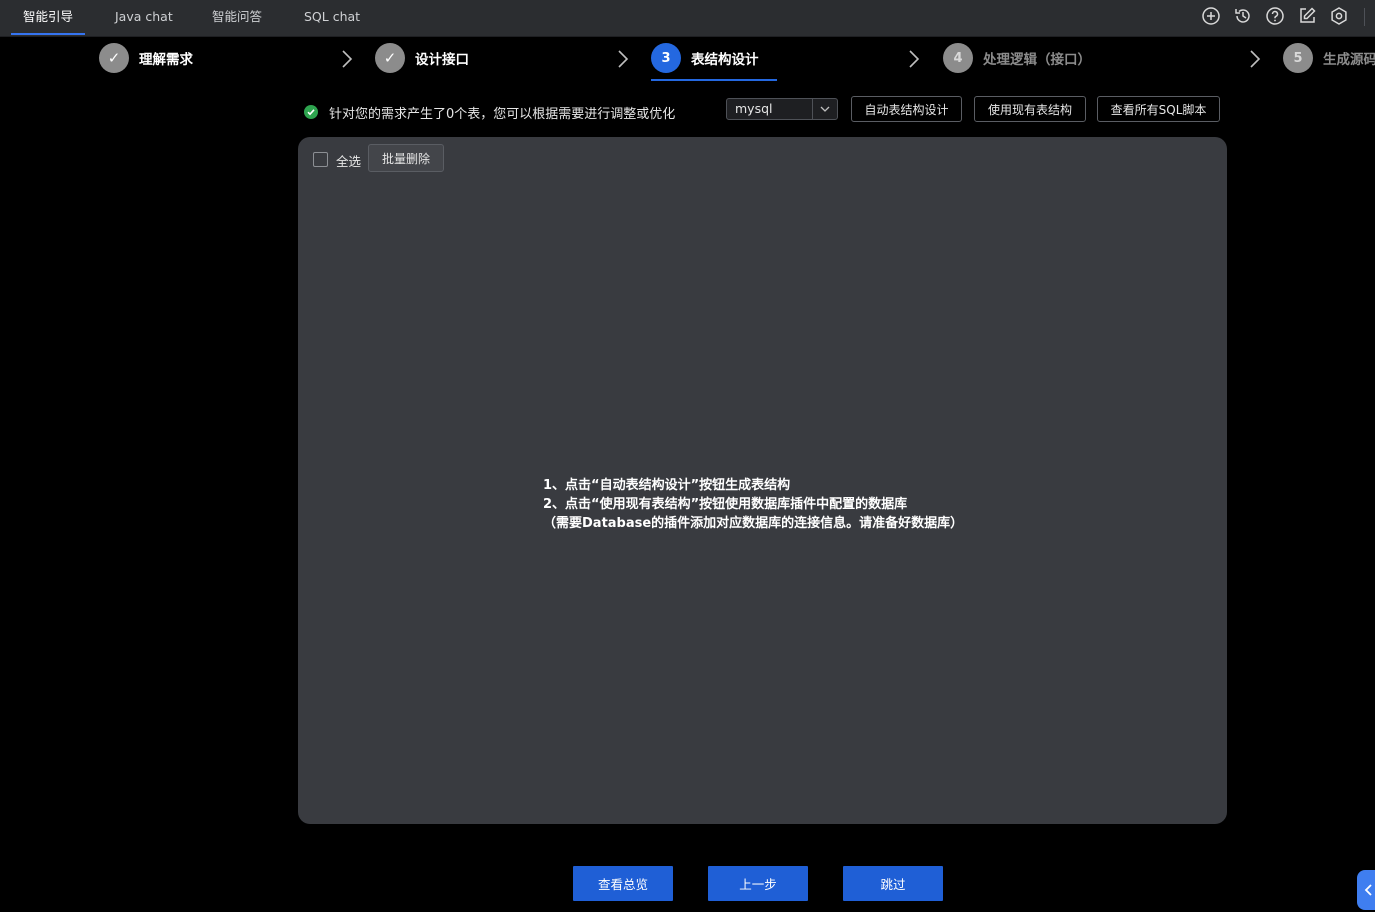 This screenshot has width=1375, height=912. Describe the element at coordinates (667, 485) in the screenshot. I see `hint-line-1: 1、点击“自动表结构设计”按钮生成表结构` at that location.